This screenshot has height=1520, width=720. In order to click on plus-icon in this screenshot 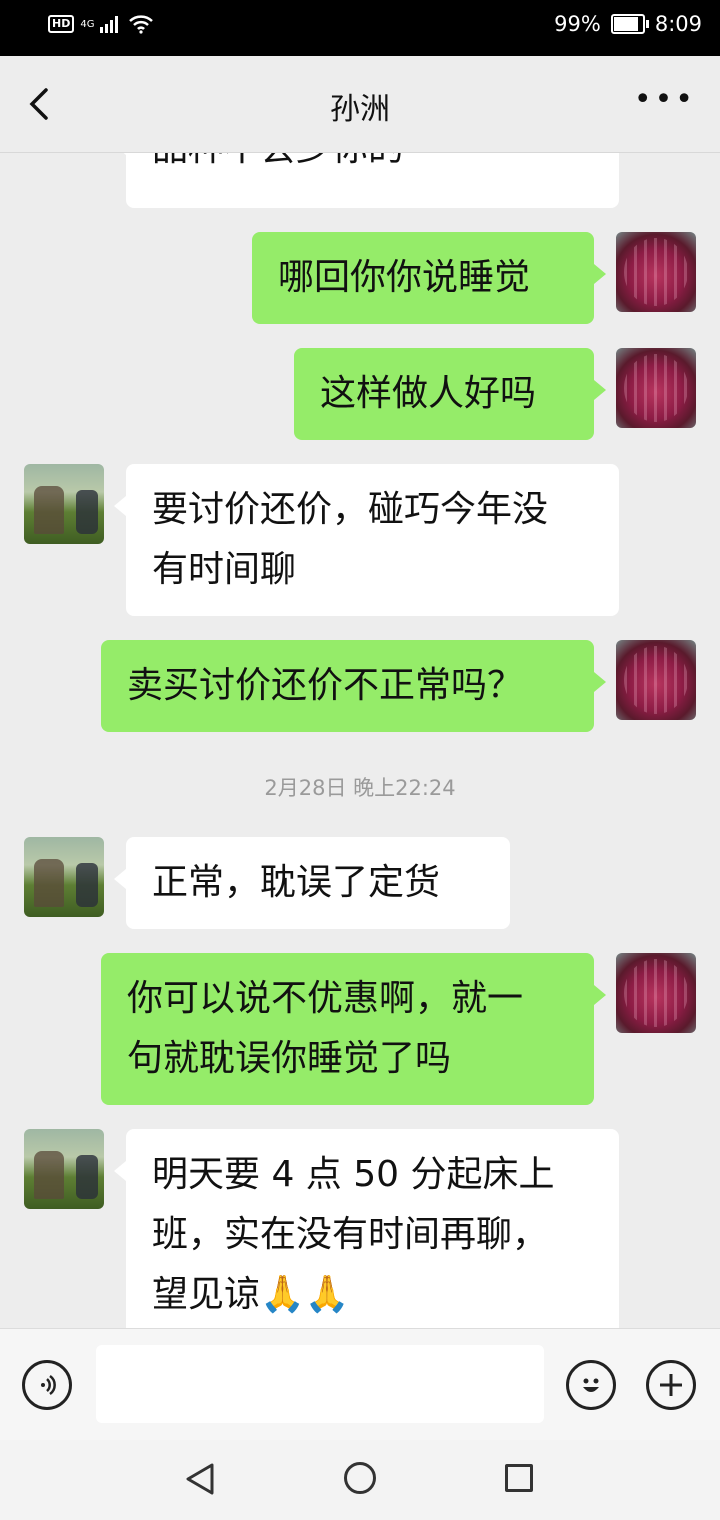, I will do `click(671, 1385)`.